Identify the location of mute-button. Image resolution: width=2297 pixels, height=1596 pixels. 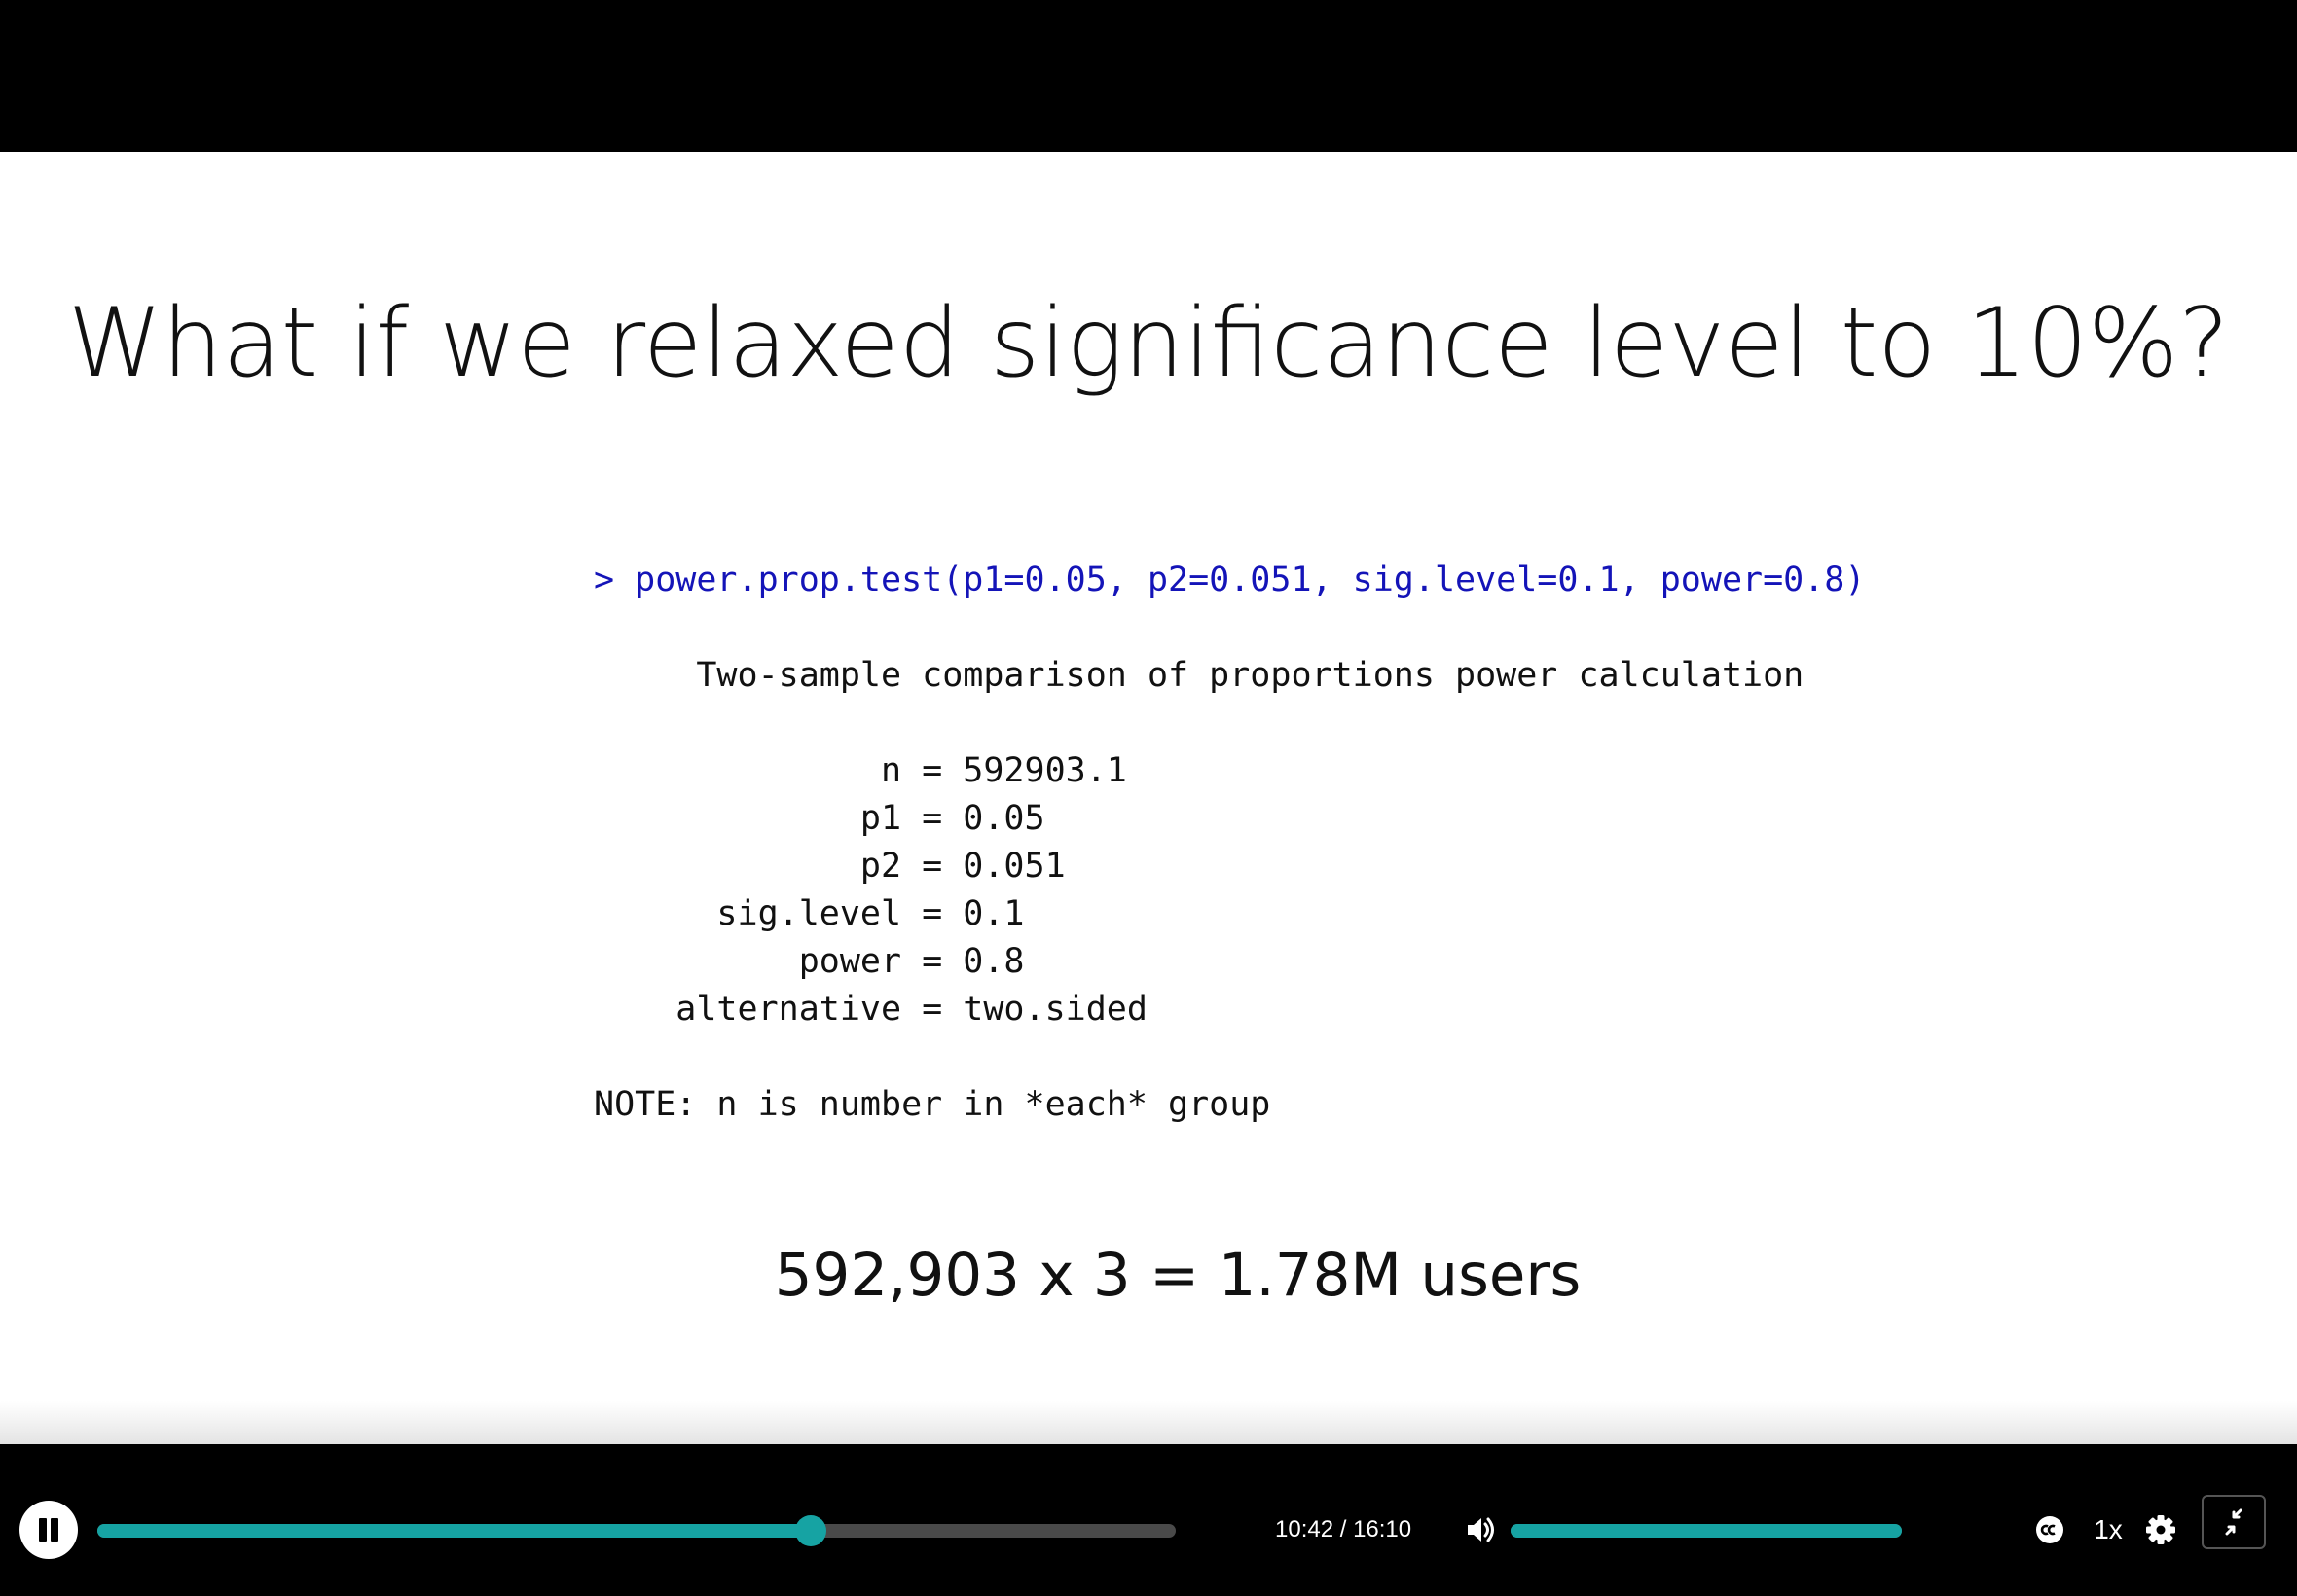
(1481, 1529).